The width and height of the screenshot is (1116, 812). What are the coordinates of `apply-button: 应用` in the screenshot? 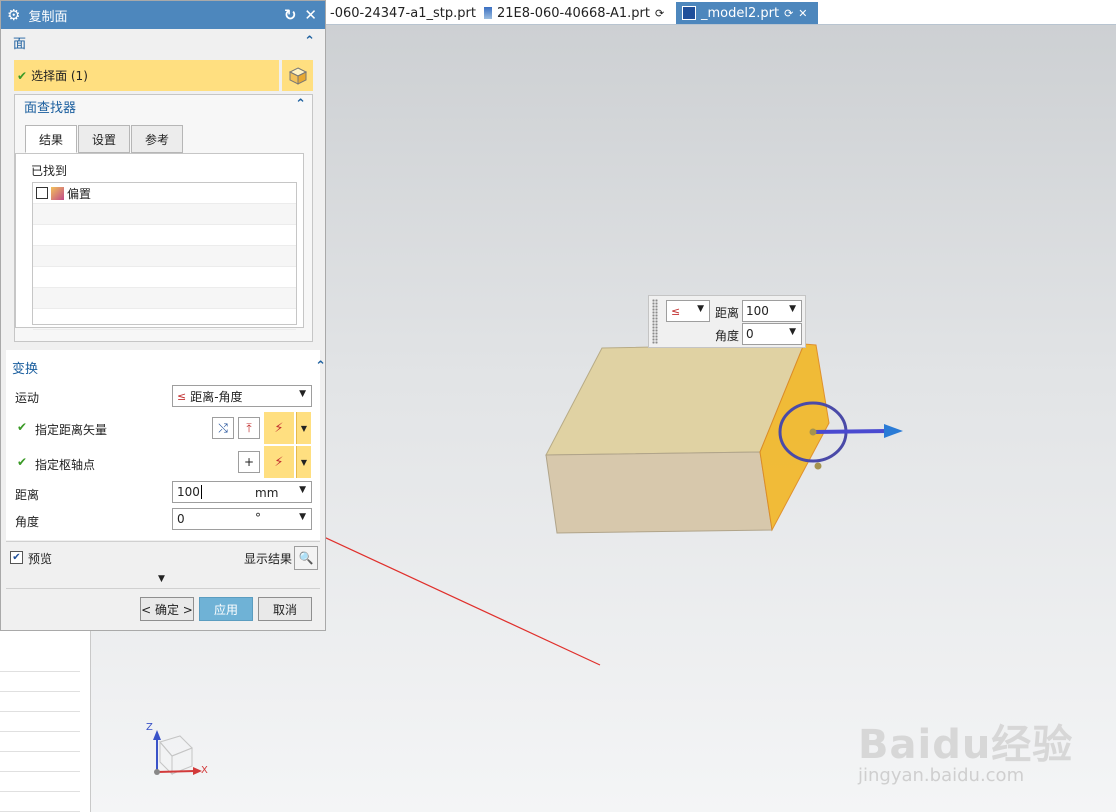 It's located at (226, 609).